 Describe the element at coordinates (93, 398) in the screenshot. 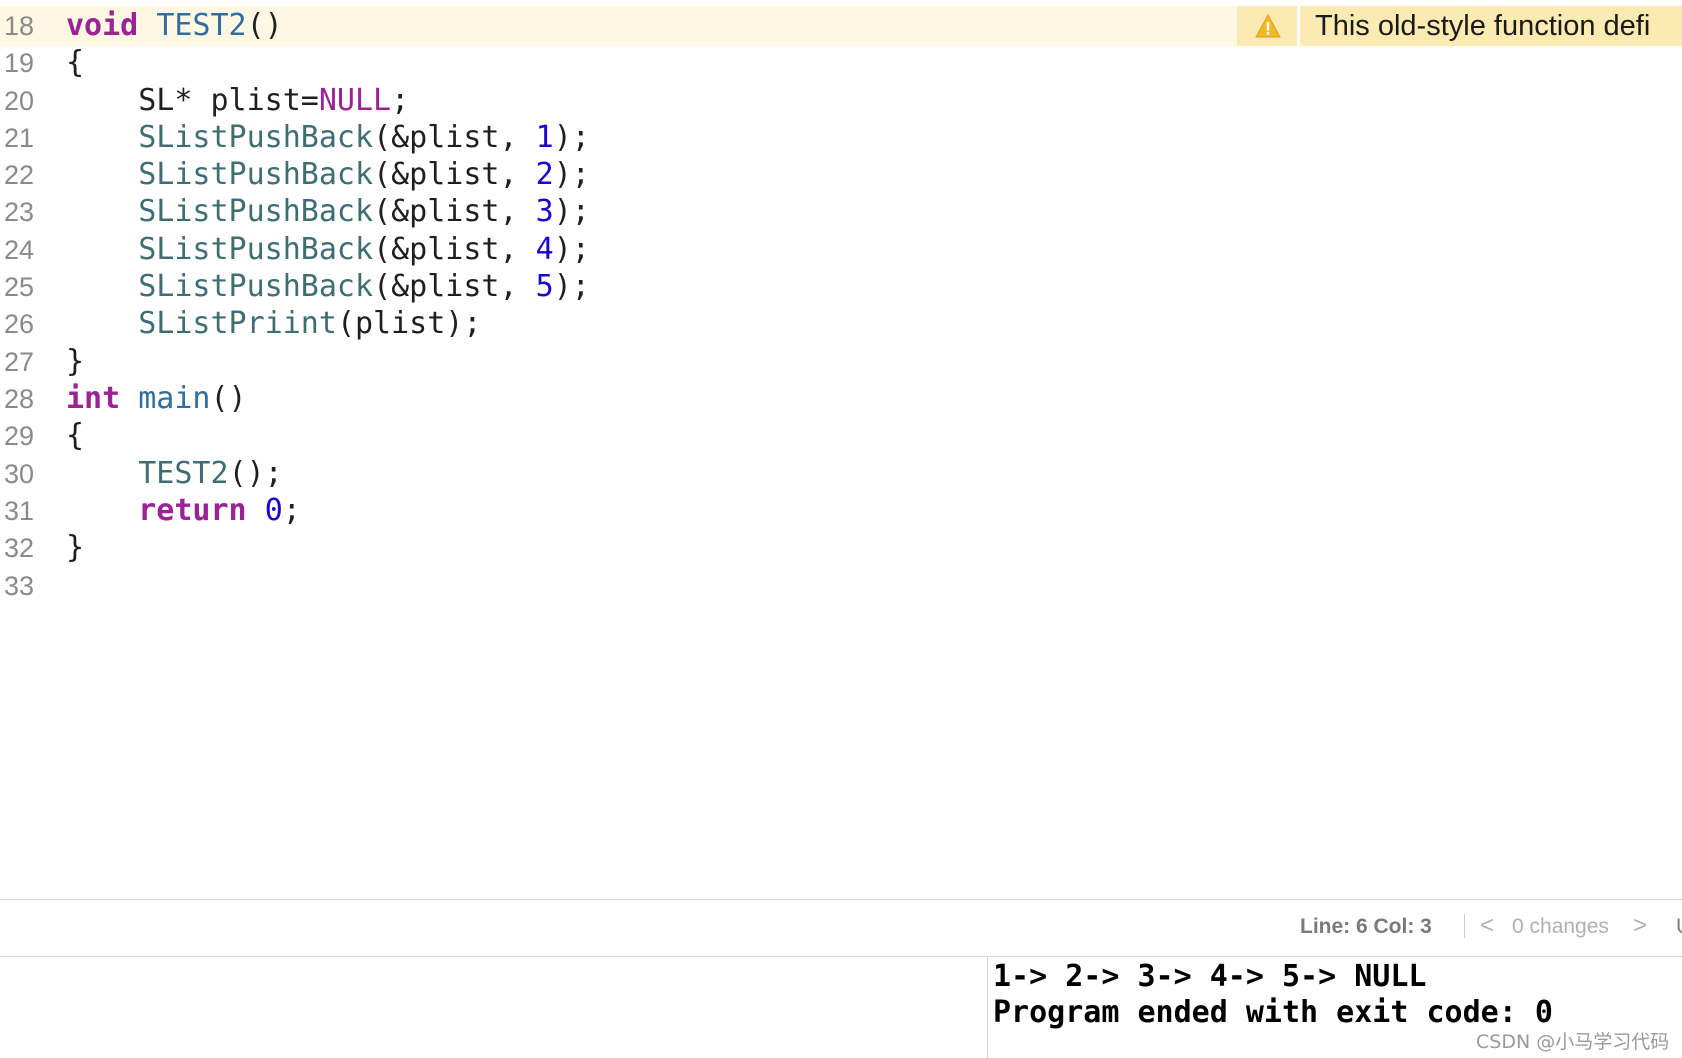

I see `keyword: int` at that location.